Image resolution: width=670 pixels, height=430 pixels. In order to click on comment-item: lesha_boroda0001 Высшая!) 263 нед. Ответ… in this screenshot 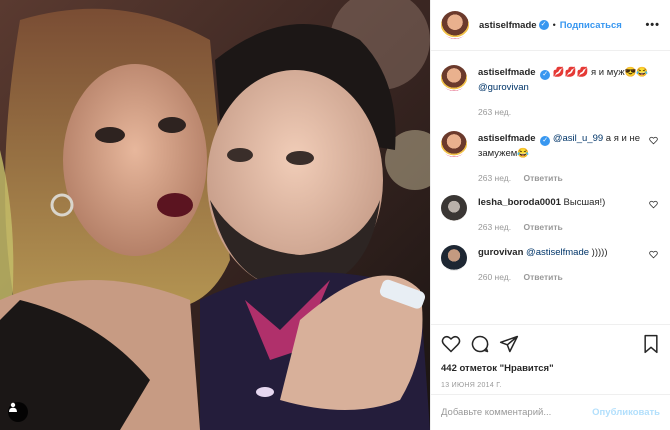, I will do `click(550, 220)`.